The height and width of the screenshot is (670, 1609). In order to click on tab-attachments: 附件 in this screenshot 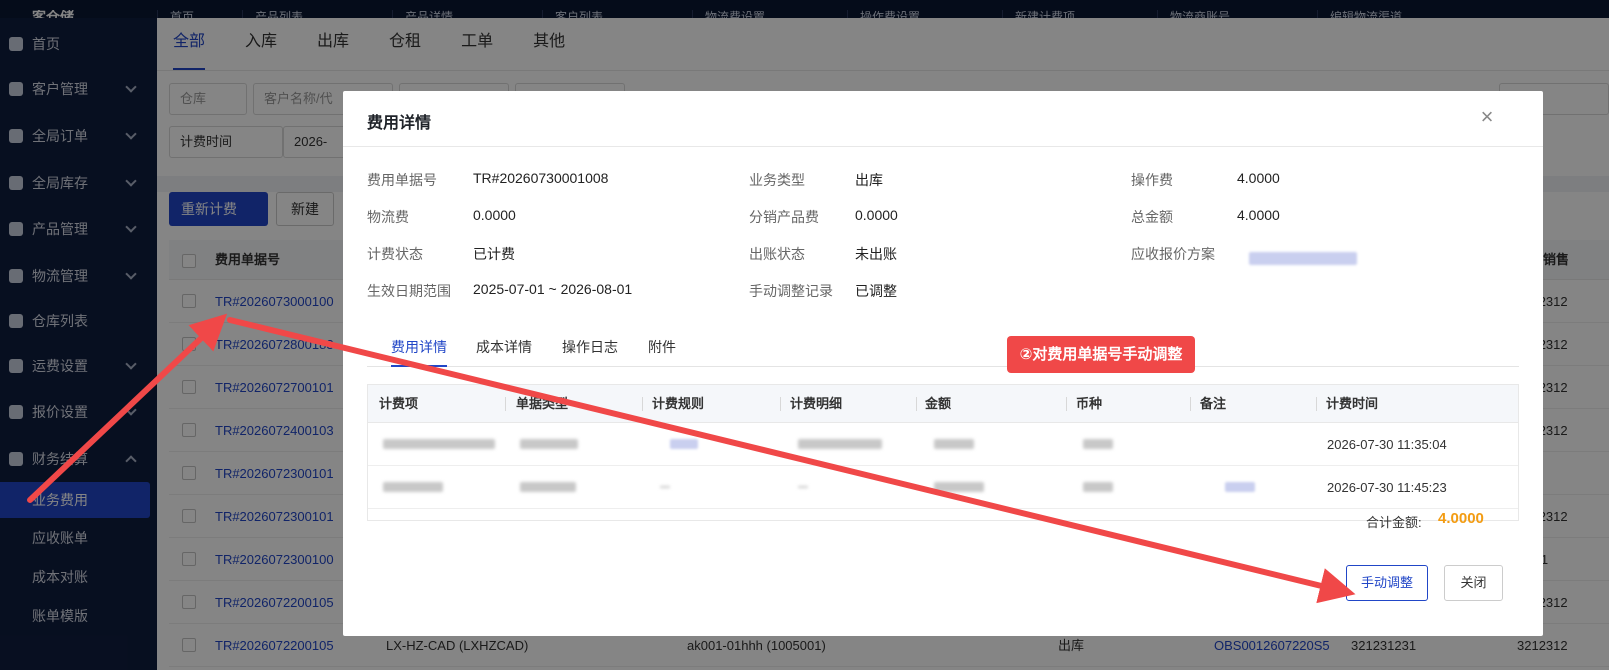, I will do `click(662, 352)`.